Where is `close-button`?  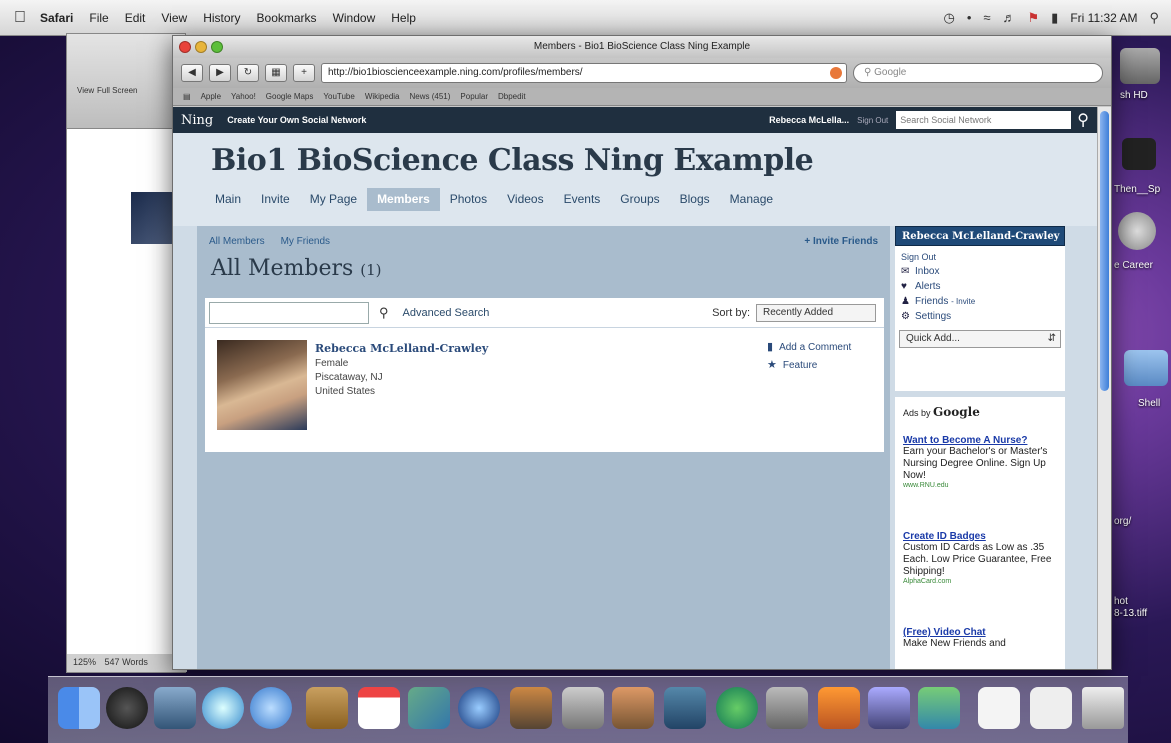
close-button is located at coordinates (185, 47).